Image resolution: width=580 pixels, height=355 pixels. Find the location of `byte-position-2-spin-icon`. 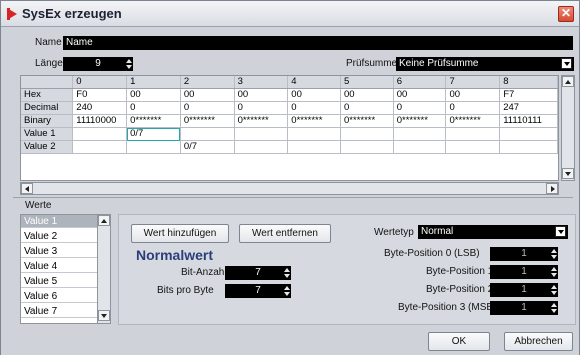

byte-position-2-spin-icon is located at coordinates (554, 290).